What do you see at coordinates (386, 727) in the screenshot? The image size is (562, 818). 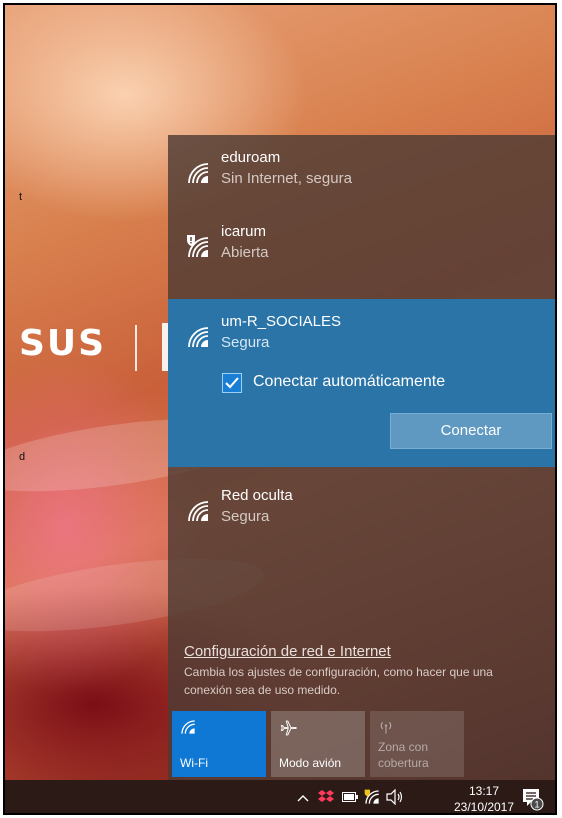 I see `hotspot-icon` at bounding box center [386, 727].